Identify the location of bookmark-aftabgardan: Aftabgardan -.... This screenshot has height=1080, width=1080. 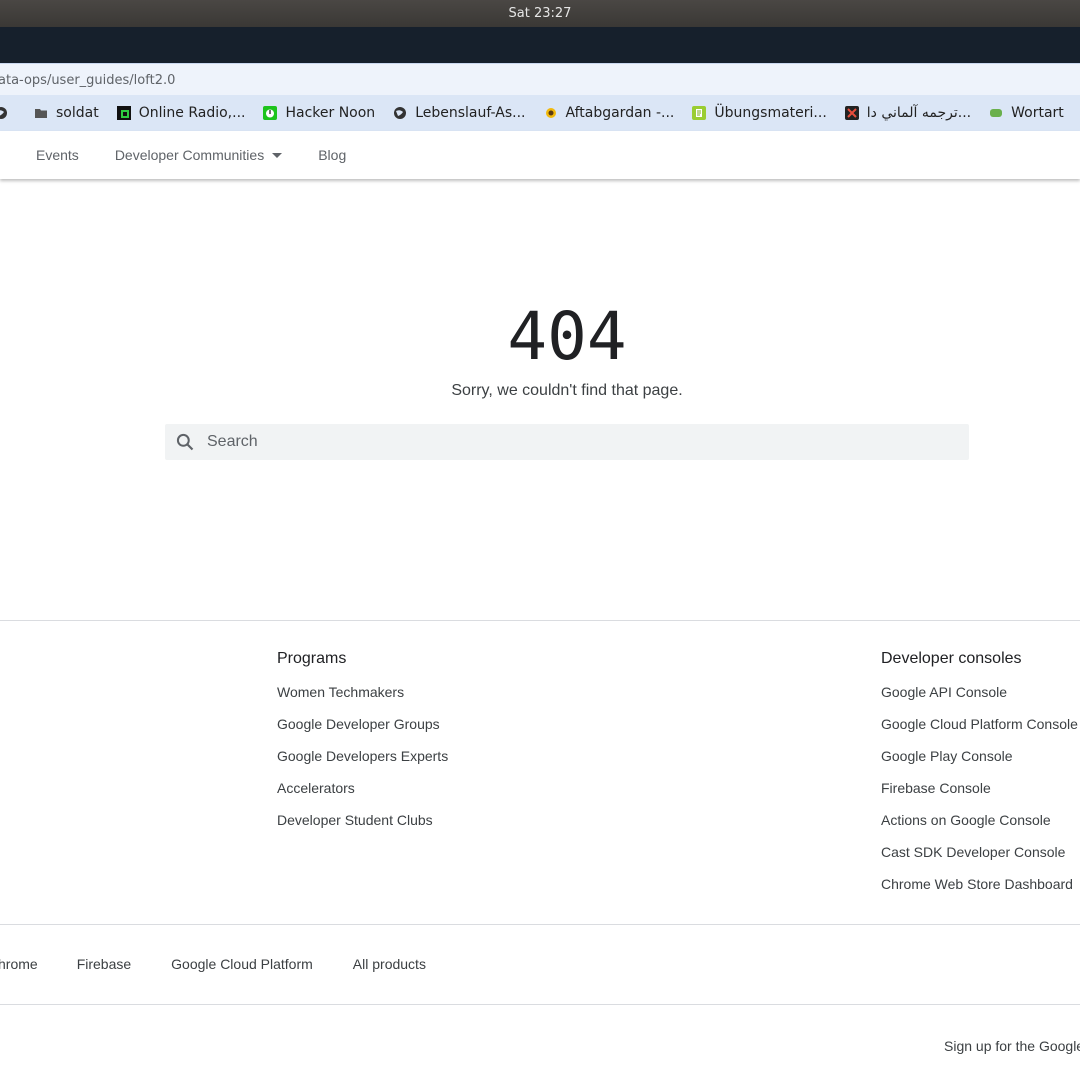
(609, 113).